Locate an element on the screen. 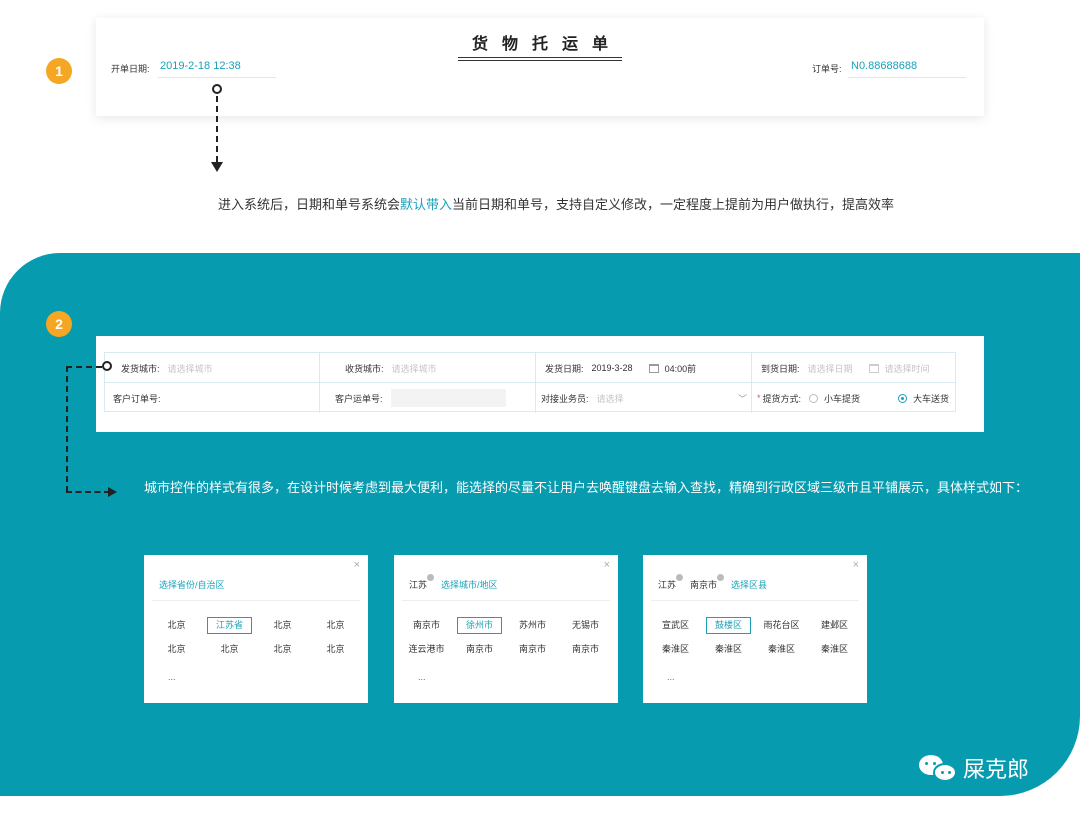  picker-option-selected: 徐州市 is located at coordinates (479, 625).